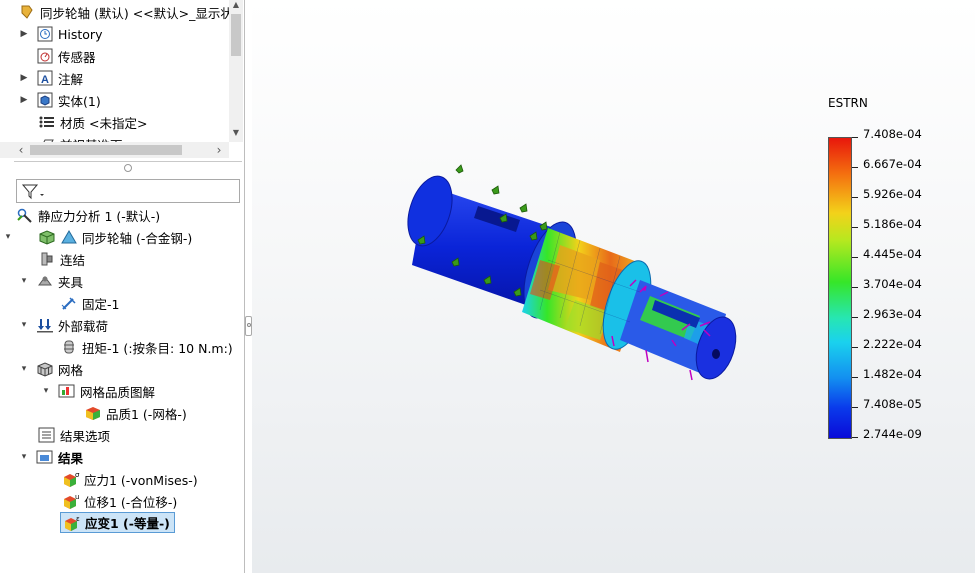 This screenshot has width=975, height=573. What do you see at coordinates (67, 391) in the screenshot?
I see `folder-plot-icon` at bounding box center [67, 391].